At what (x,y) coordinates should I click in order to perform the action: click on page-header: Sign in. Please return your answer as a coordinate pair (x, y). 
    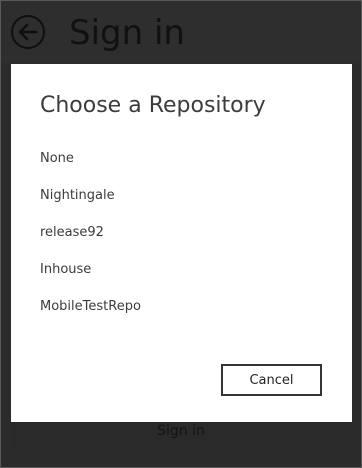
    Looking at the image, I should click on (181, 32).